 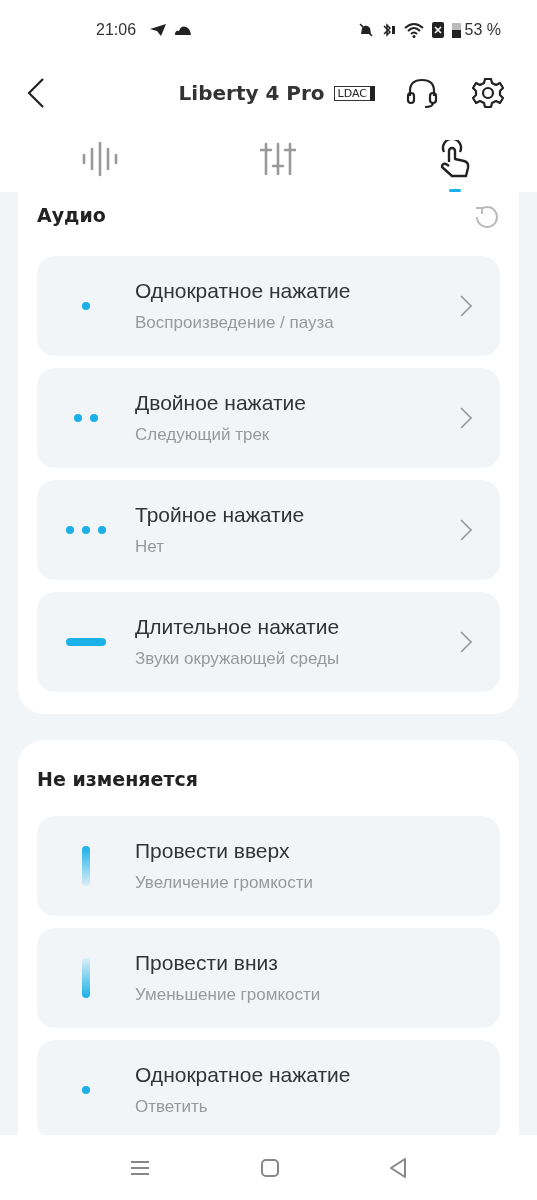 What do you see at coordinates (228, 995) in the screenshot?
I see `gesture-action: Уменьшение громкости` at bounding box center [228, 995].